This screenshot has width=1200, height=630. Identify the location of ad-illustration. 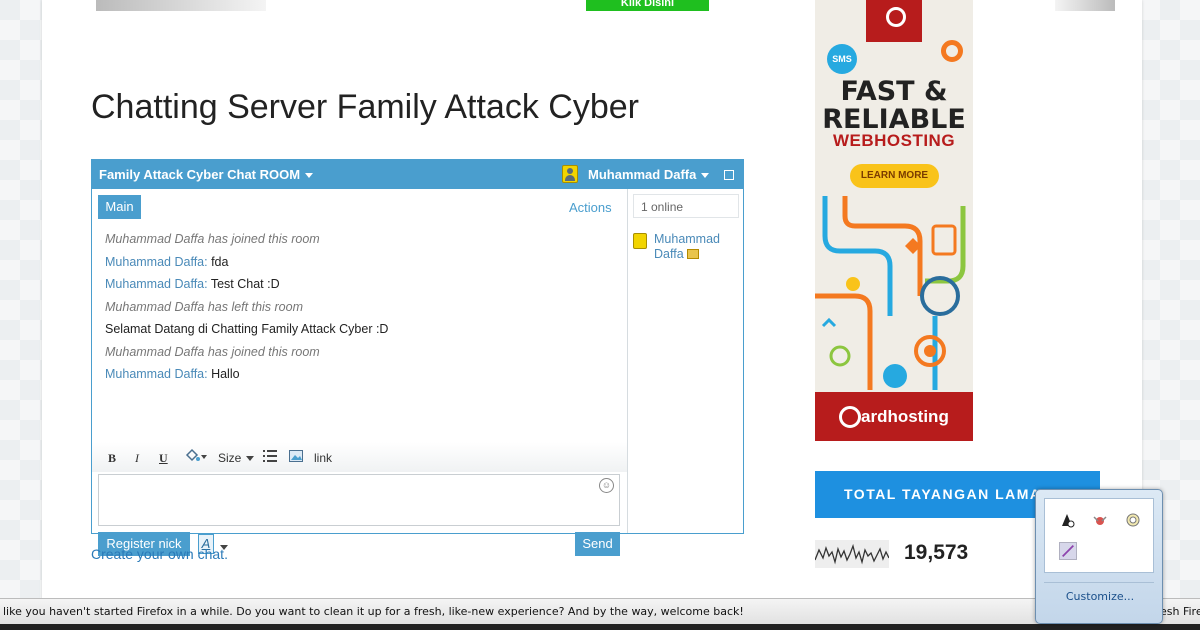
(890, 293).